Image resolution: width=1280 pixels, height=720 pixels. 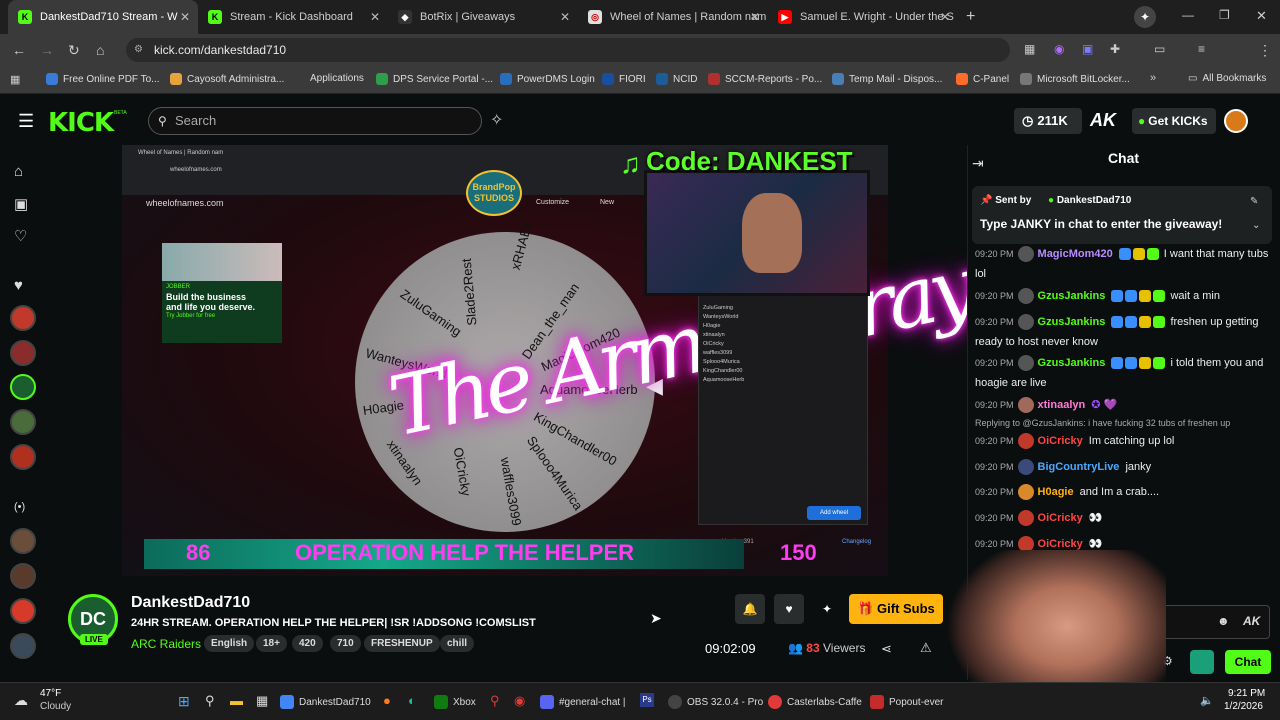 I want to click on weather-temp: 47°F, so click(x=50, y=693).